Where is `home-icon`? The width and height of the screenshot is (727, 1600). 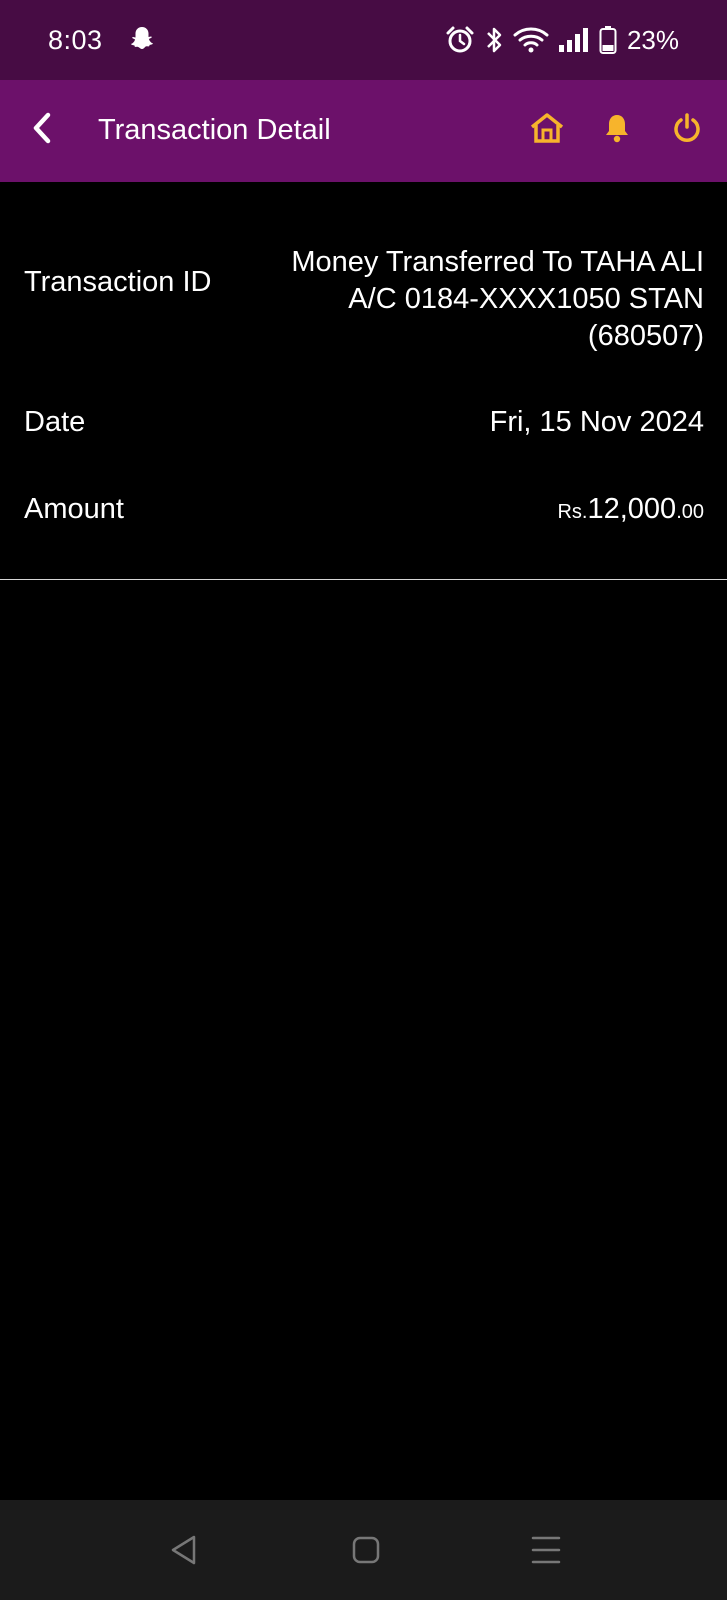 home-icon is located at coordinates (547, 130).